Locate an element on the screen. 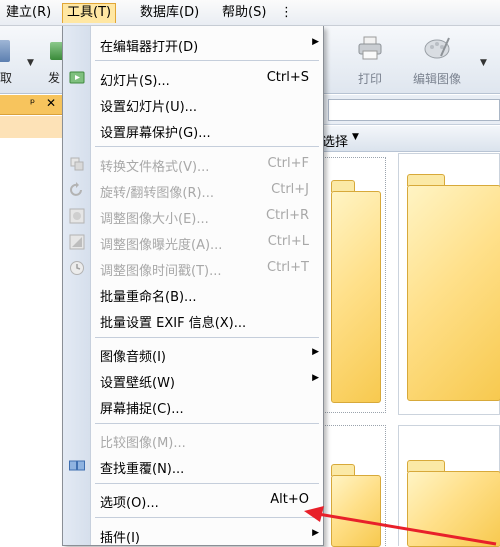  menu-item-resize: 调整图像大小(E)... Ctrl+R is located at coordinates (193, 216).